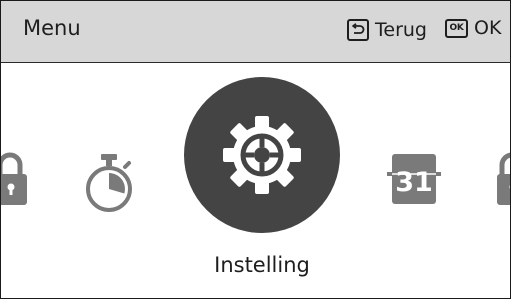  I want to click on ok-label: OK, so click(488, 28).